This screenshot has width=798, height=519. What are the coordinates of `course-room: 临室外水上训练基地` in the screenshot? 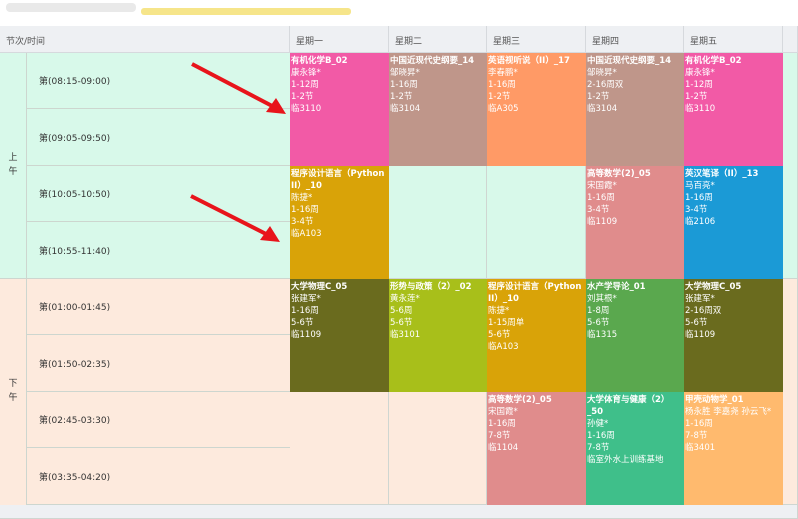 It's located at (625, 460).